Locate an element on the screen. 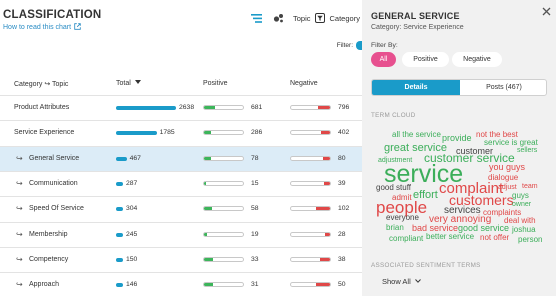 The width and height of the screenshot is (556, 296). col-positive: Positive is located at coordinates (215, 83).